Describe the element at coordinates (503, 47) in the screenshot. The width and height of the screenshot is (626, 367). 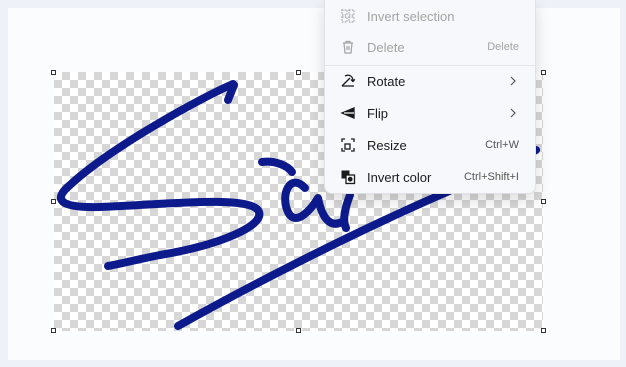
I see `menu-item-shortcut: Delete` at that location.